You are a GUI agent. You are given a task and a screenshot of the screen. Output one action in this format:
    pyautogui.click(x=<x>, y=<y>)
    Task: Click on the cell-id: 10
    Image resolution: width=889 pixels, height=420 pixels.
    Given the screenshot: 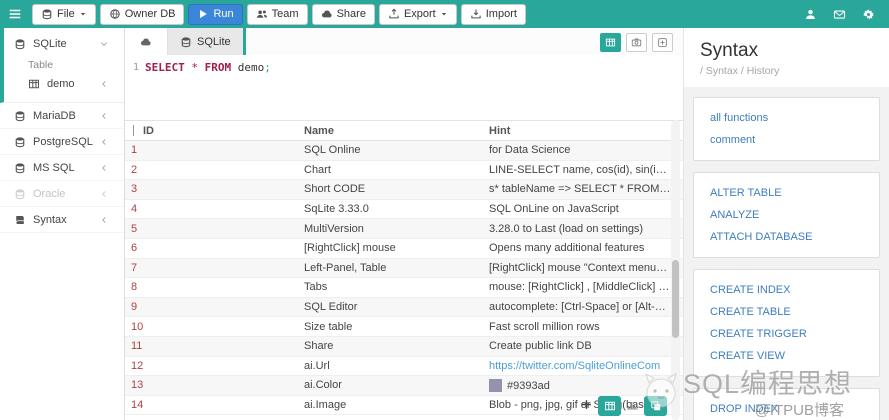 What is the action you would take?
    pyautogui.click(x=137, y=326)
    